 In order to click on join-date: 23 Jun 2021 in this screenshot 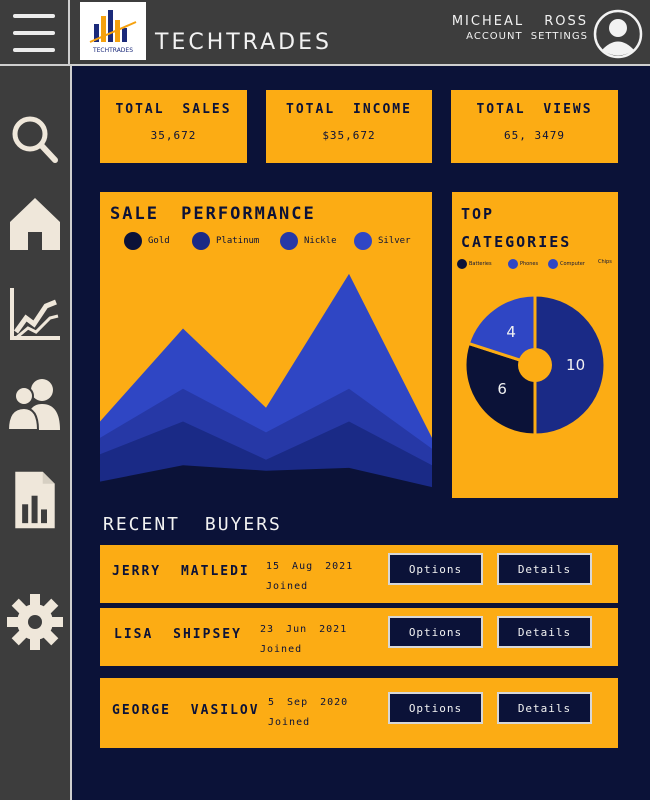, I will do `click(304, 629)`.